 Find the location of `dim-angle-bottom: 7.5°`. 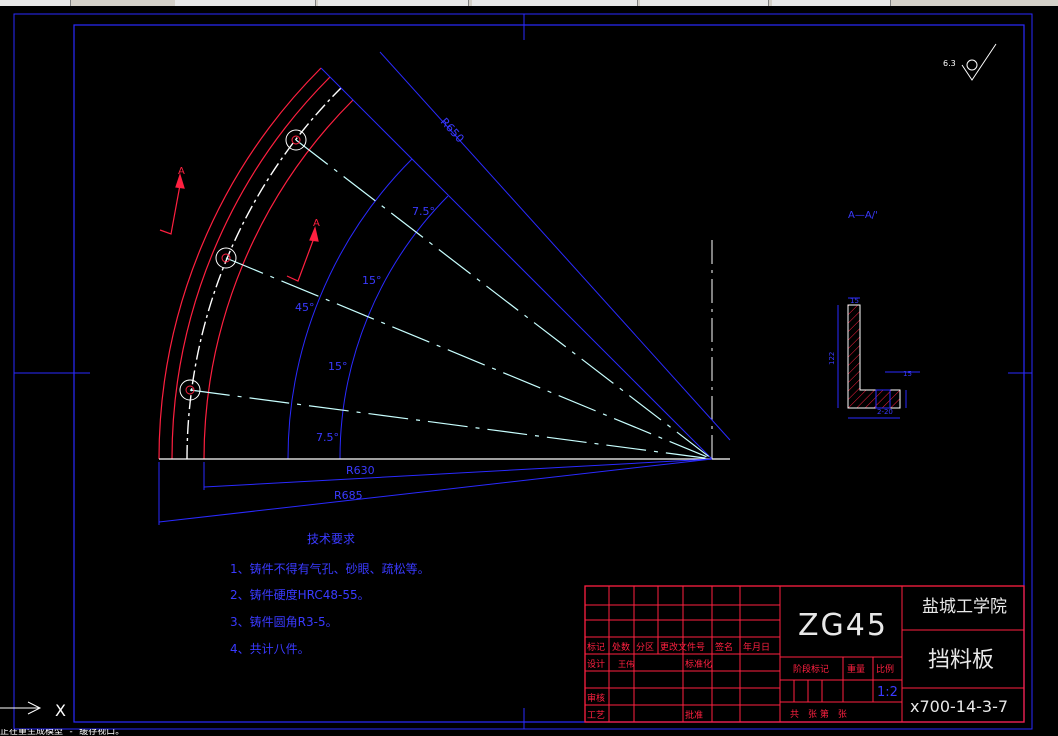

dim-angle-bottom: 7.5° is located at coordinates (327, 437).